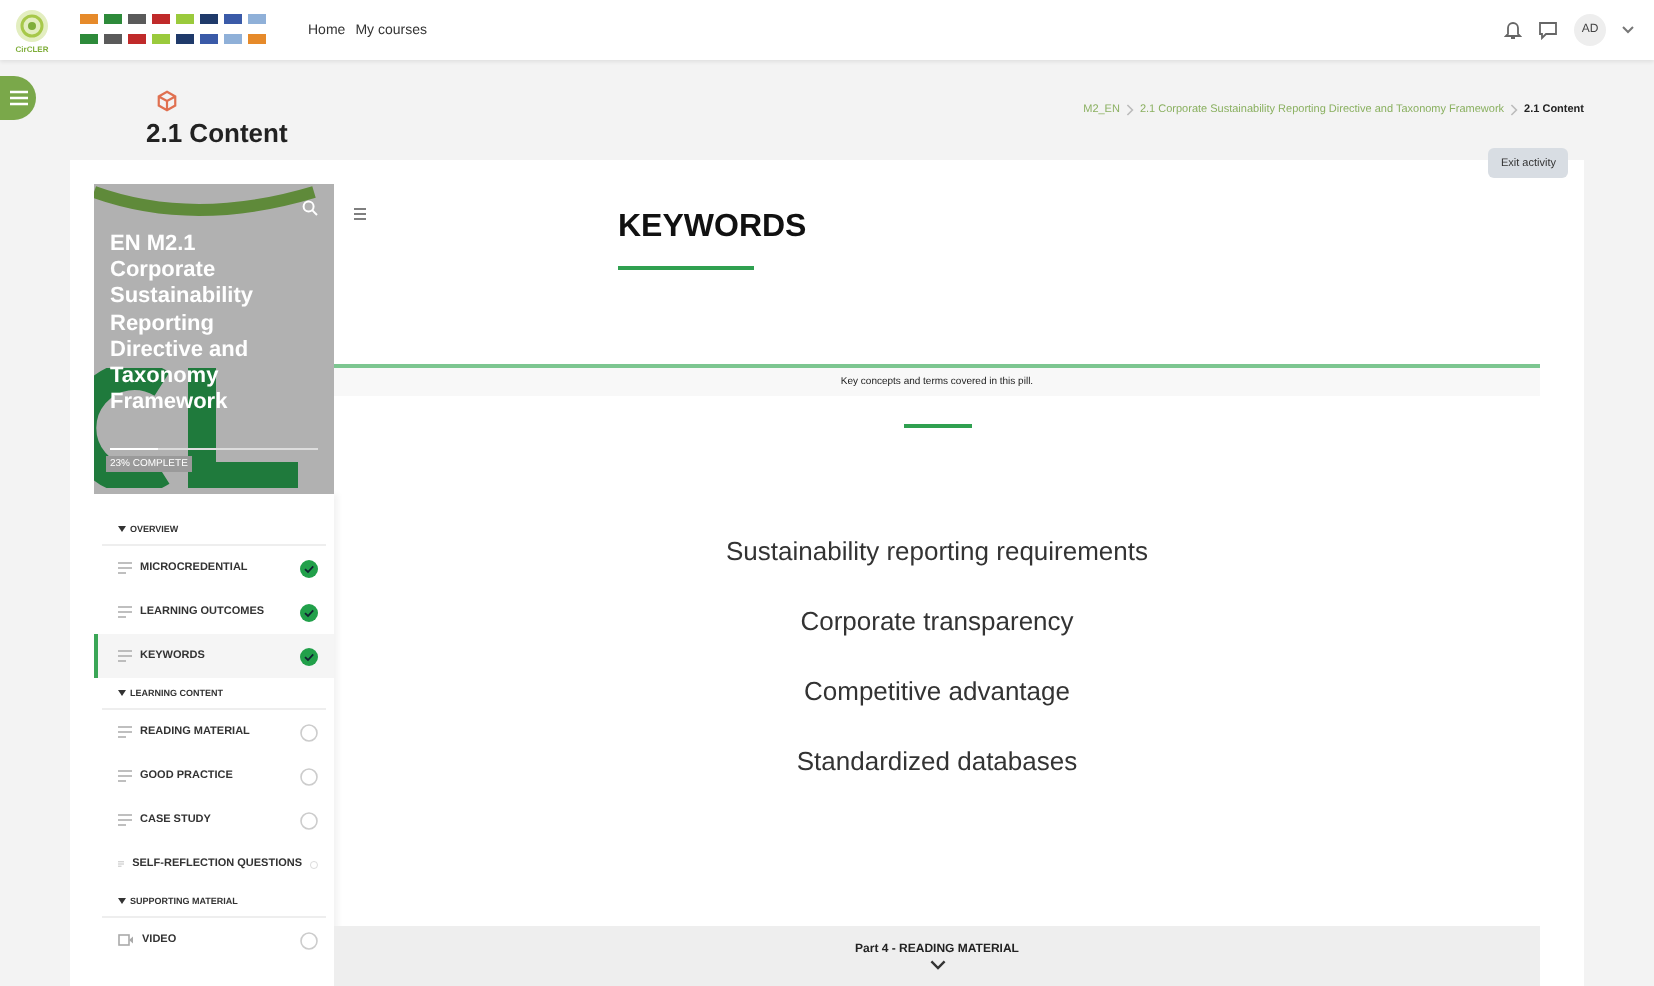 This screenshot has height=986, width=1654. I want to click on page-title: 2.1 Content, so click(217, 132).